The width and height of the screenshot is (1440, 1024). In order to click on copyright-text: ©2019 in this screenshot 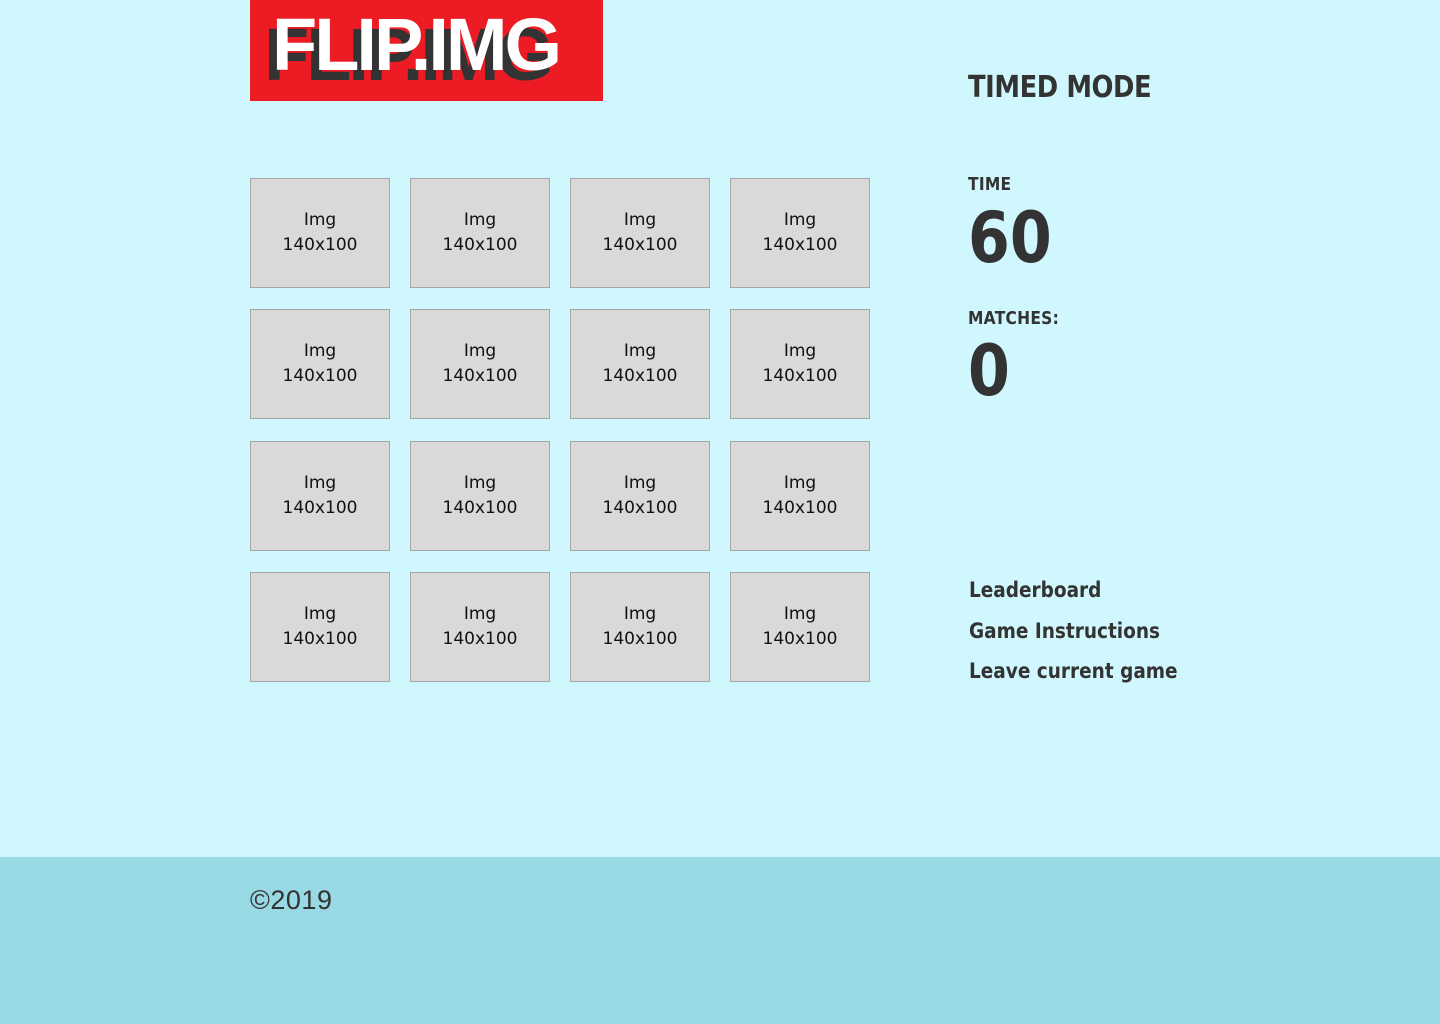, I will do `click(291, 900)`.